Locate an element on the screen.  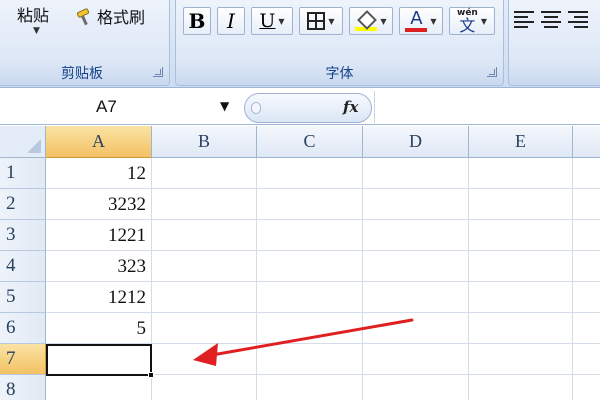
font-color-button: A ▼ is located at coordinates (421, 21).